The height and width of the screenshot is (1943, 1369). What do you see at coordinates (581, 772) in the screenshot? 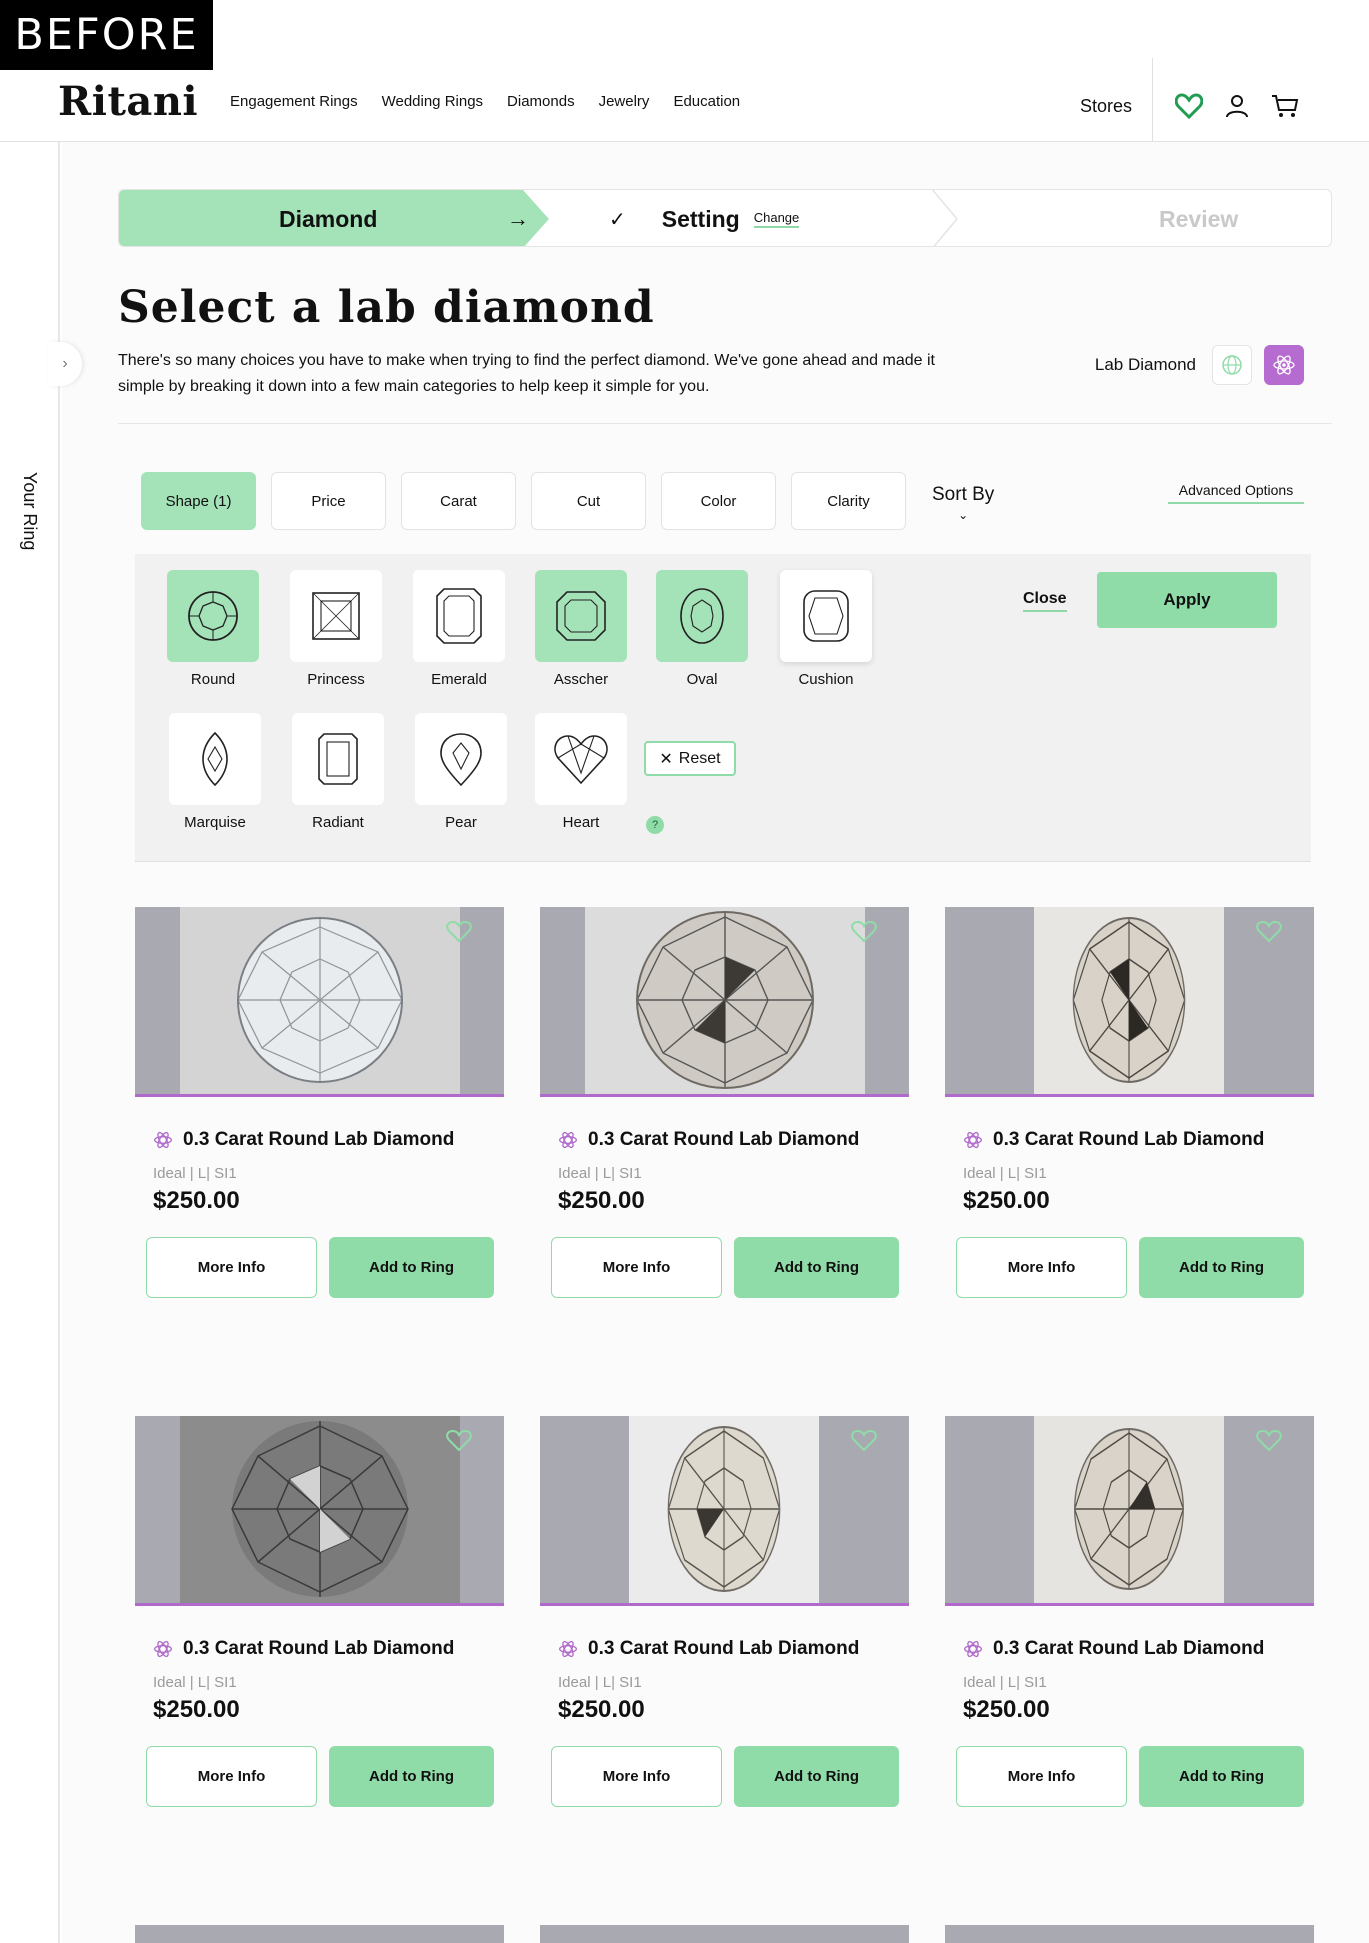
I see `shape-heart: Heart` at bounding box center [581, 772].